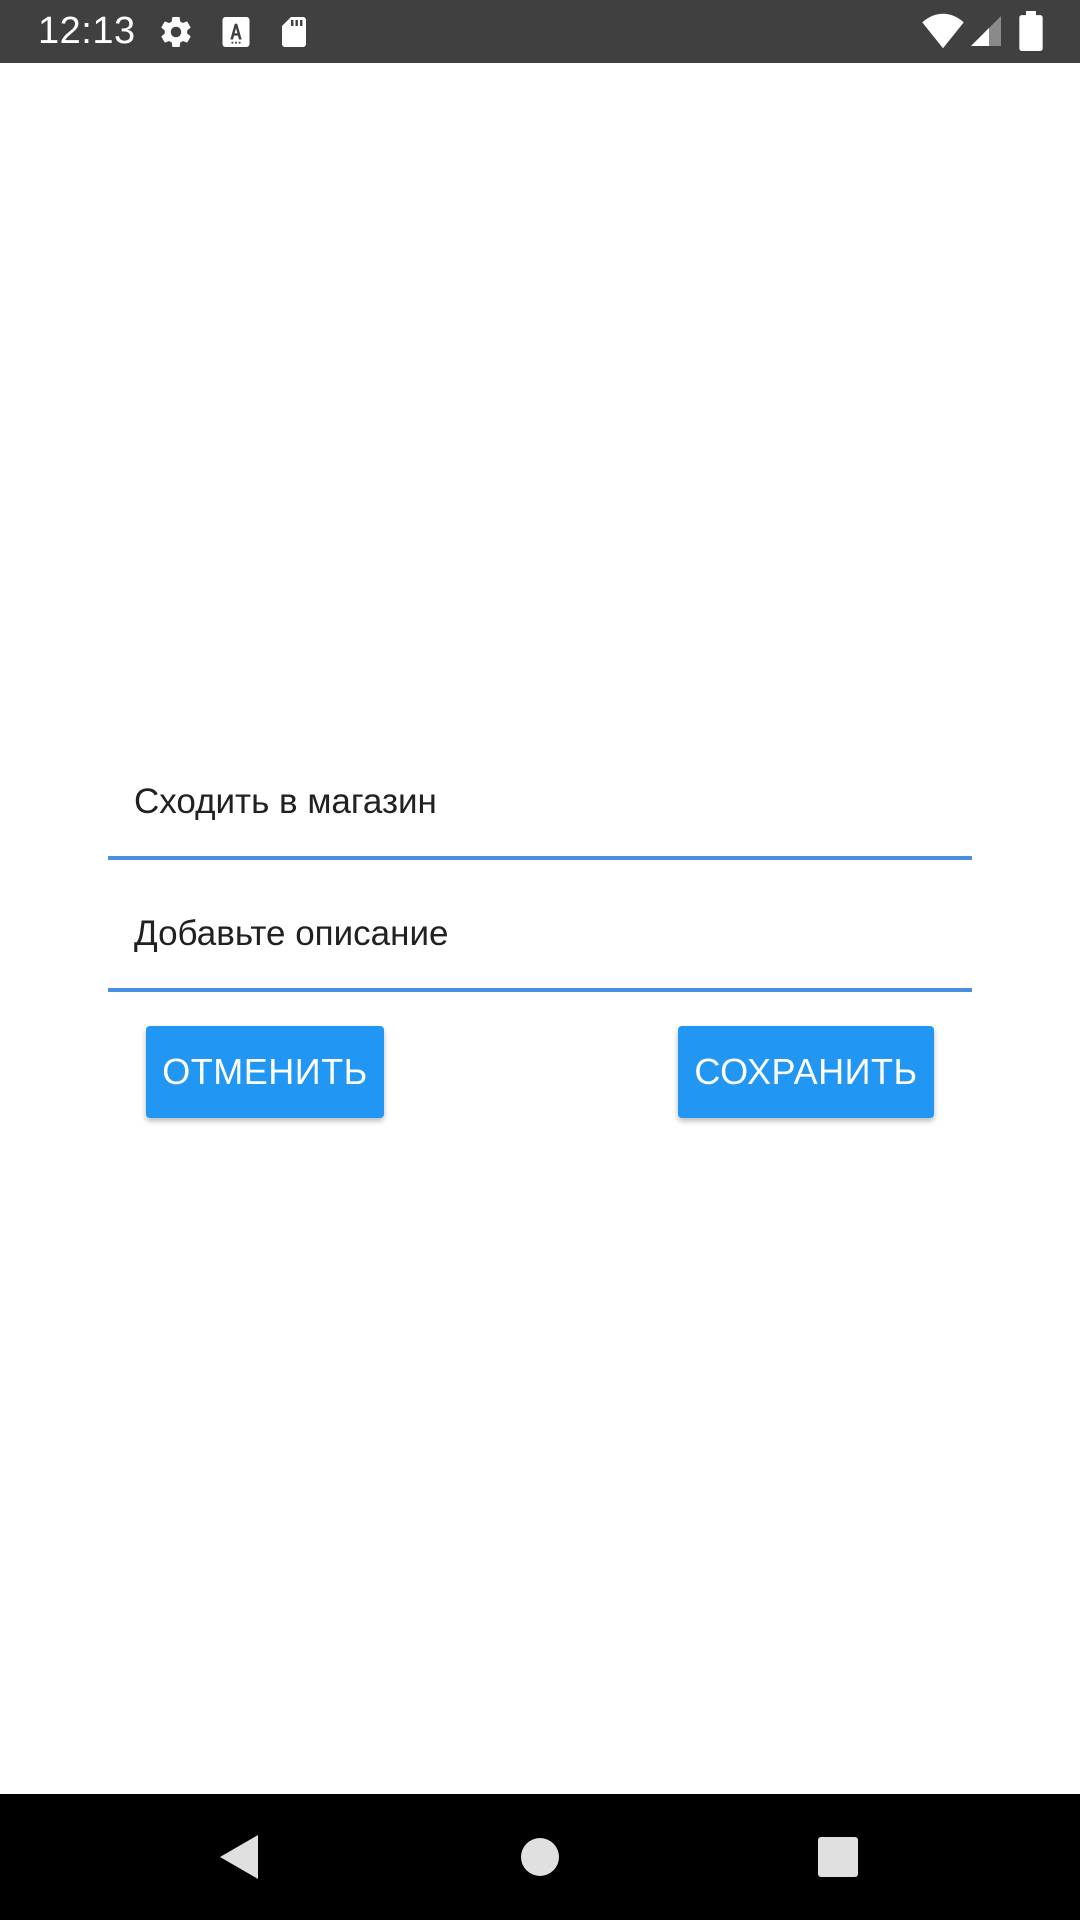  What do you see at coordinates (1031, 31) in the screenshot?
I see `battery-icon` at bounding box center [1031, 31].